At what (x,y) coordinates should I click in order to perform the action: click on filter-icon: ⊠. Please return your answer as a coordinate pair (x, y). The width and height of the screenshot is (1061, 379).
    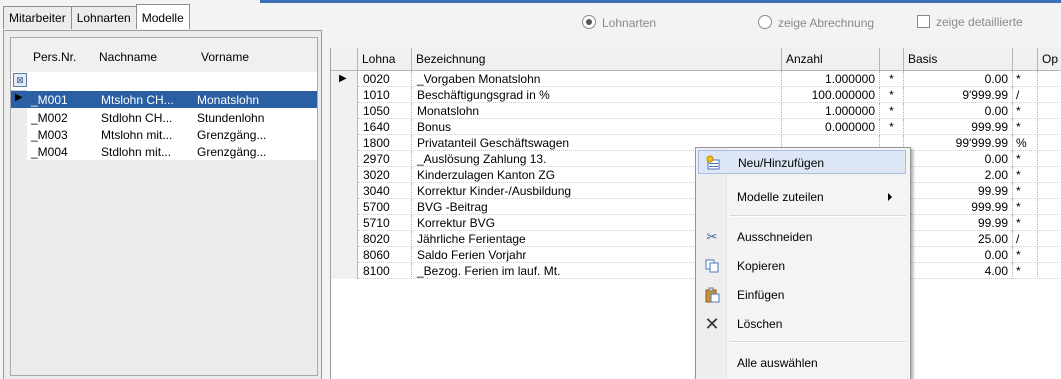
    Looking at the image, I should click on (20, 80).